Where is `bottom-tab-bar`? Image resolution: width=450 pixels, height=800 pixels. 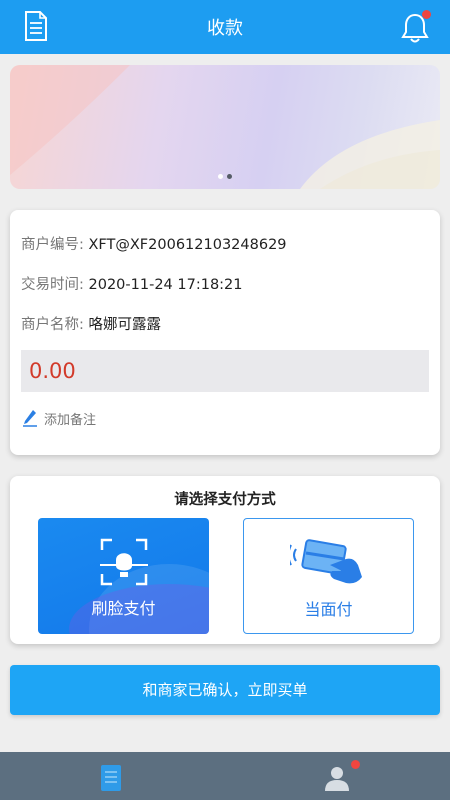
bottom-tab-bar is located at coordinates (225, 776).